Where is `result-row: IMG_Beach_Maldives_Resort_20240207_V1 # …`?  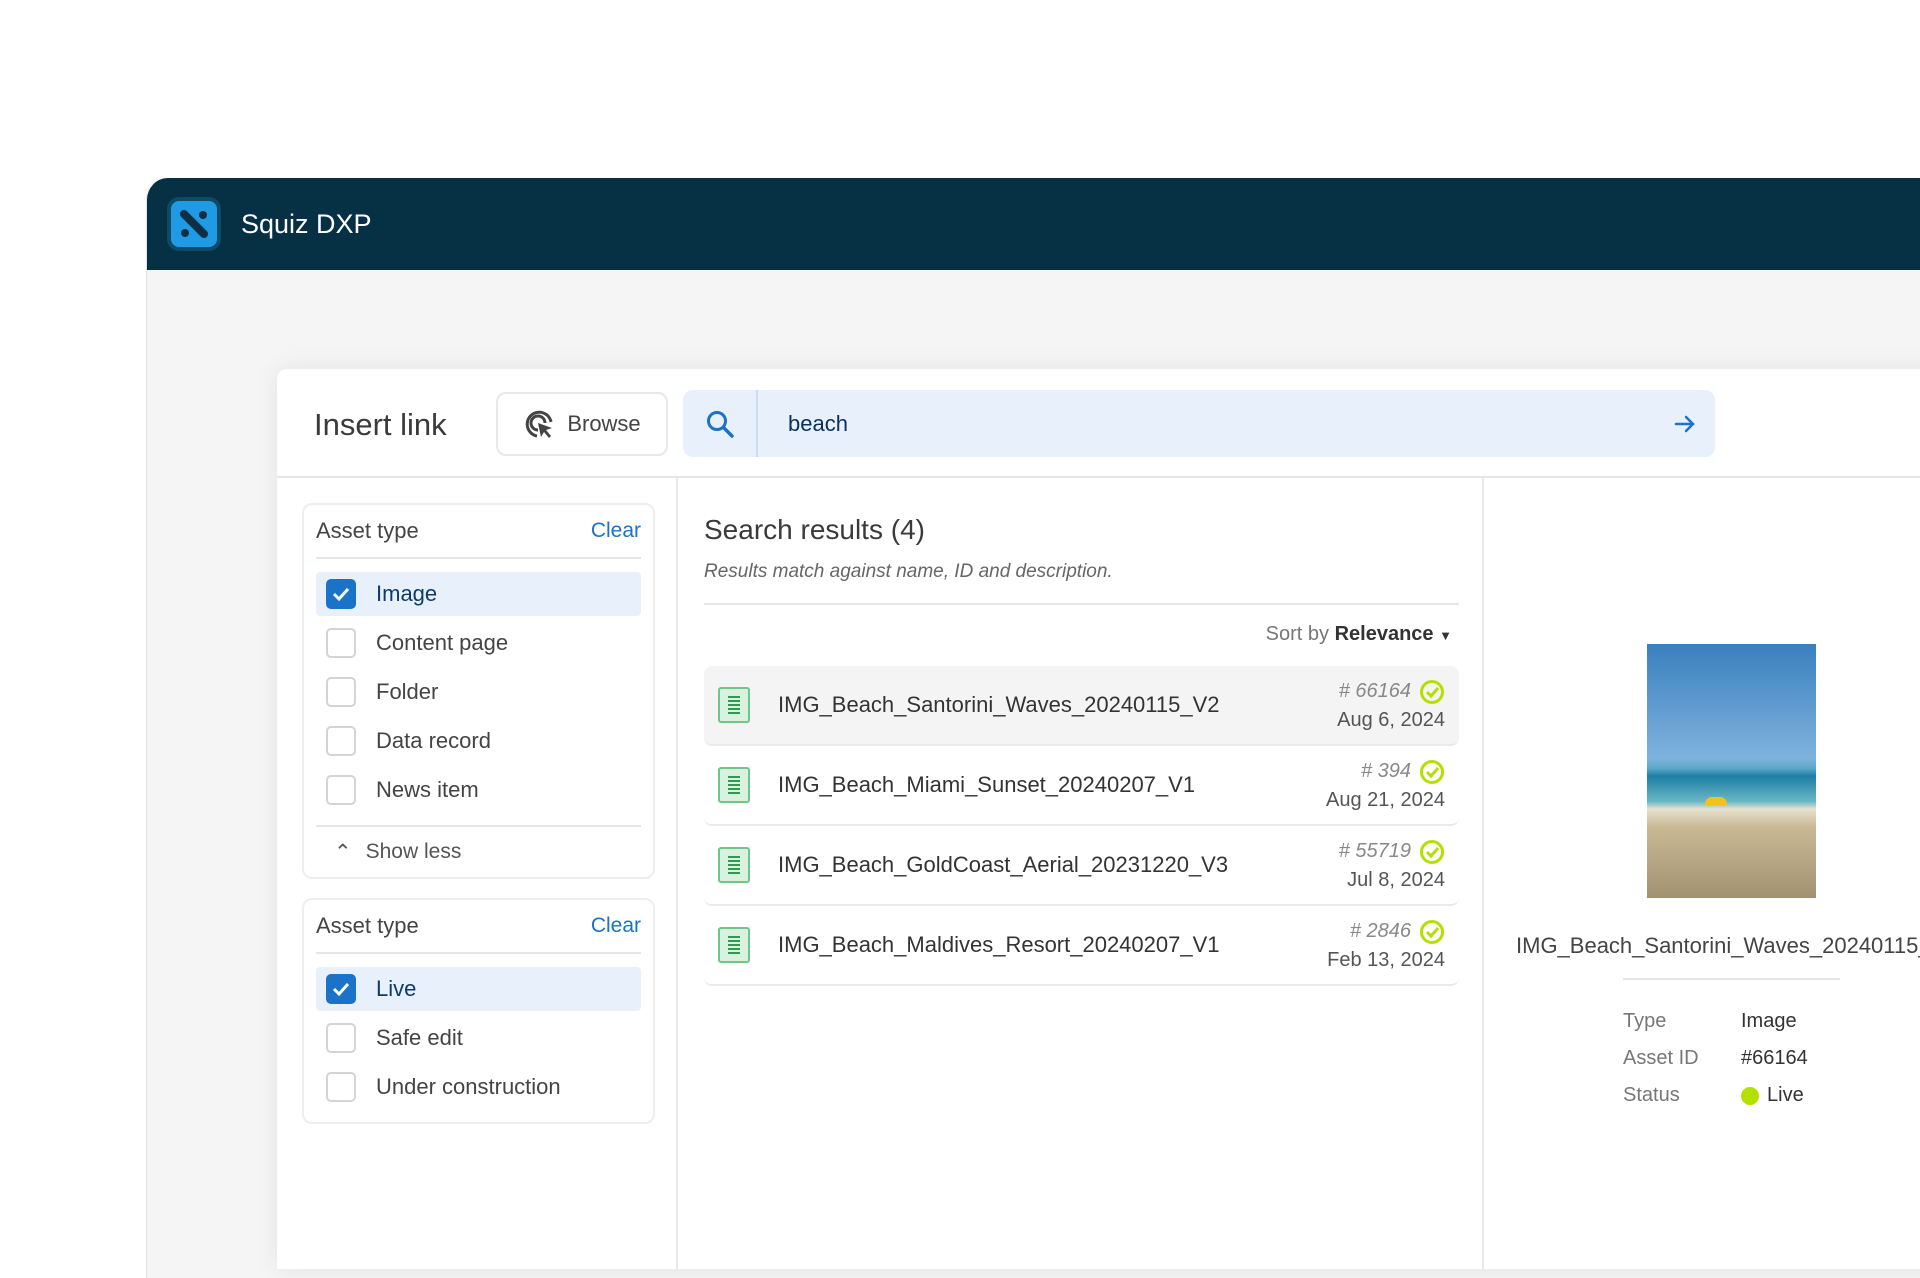 result-row: IMG_Beach_Maldives_Resort_20240207_V1 # … is located at coordinates (1081, 946).